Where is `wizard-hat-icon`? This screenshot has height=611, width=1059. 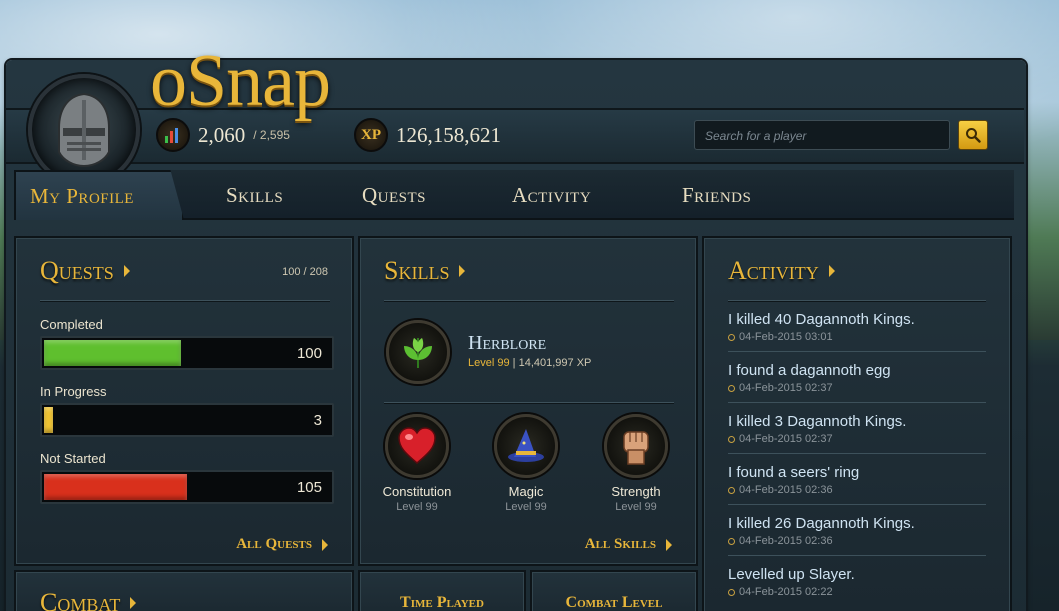
wizard-hat-icon is located at coordinates (526, 446).